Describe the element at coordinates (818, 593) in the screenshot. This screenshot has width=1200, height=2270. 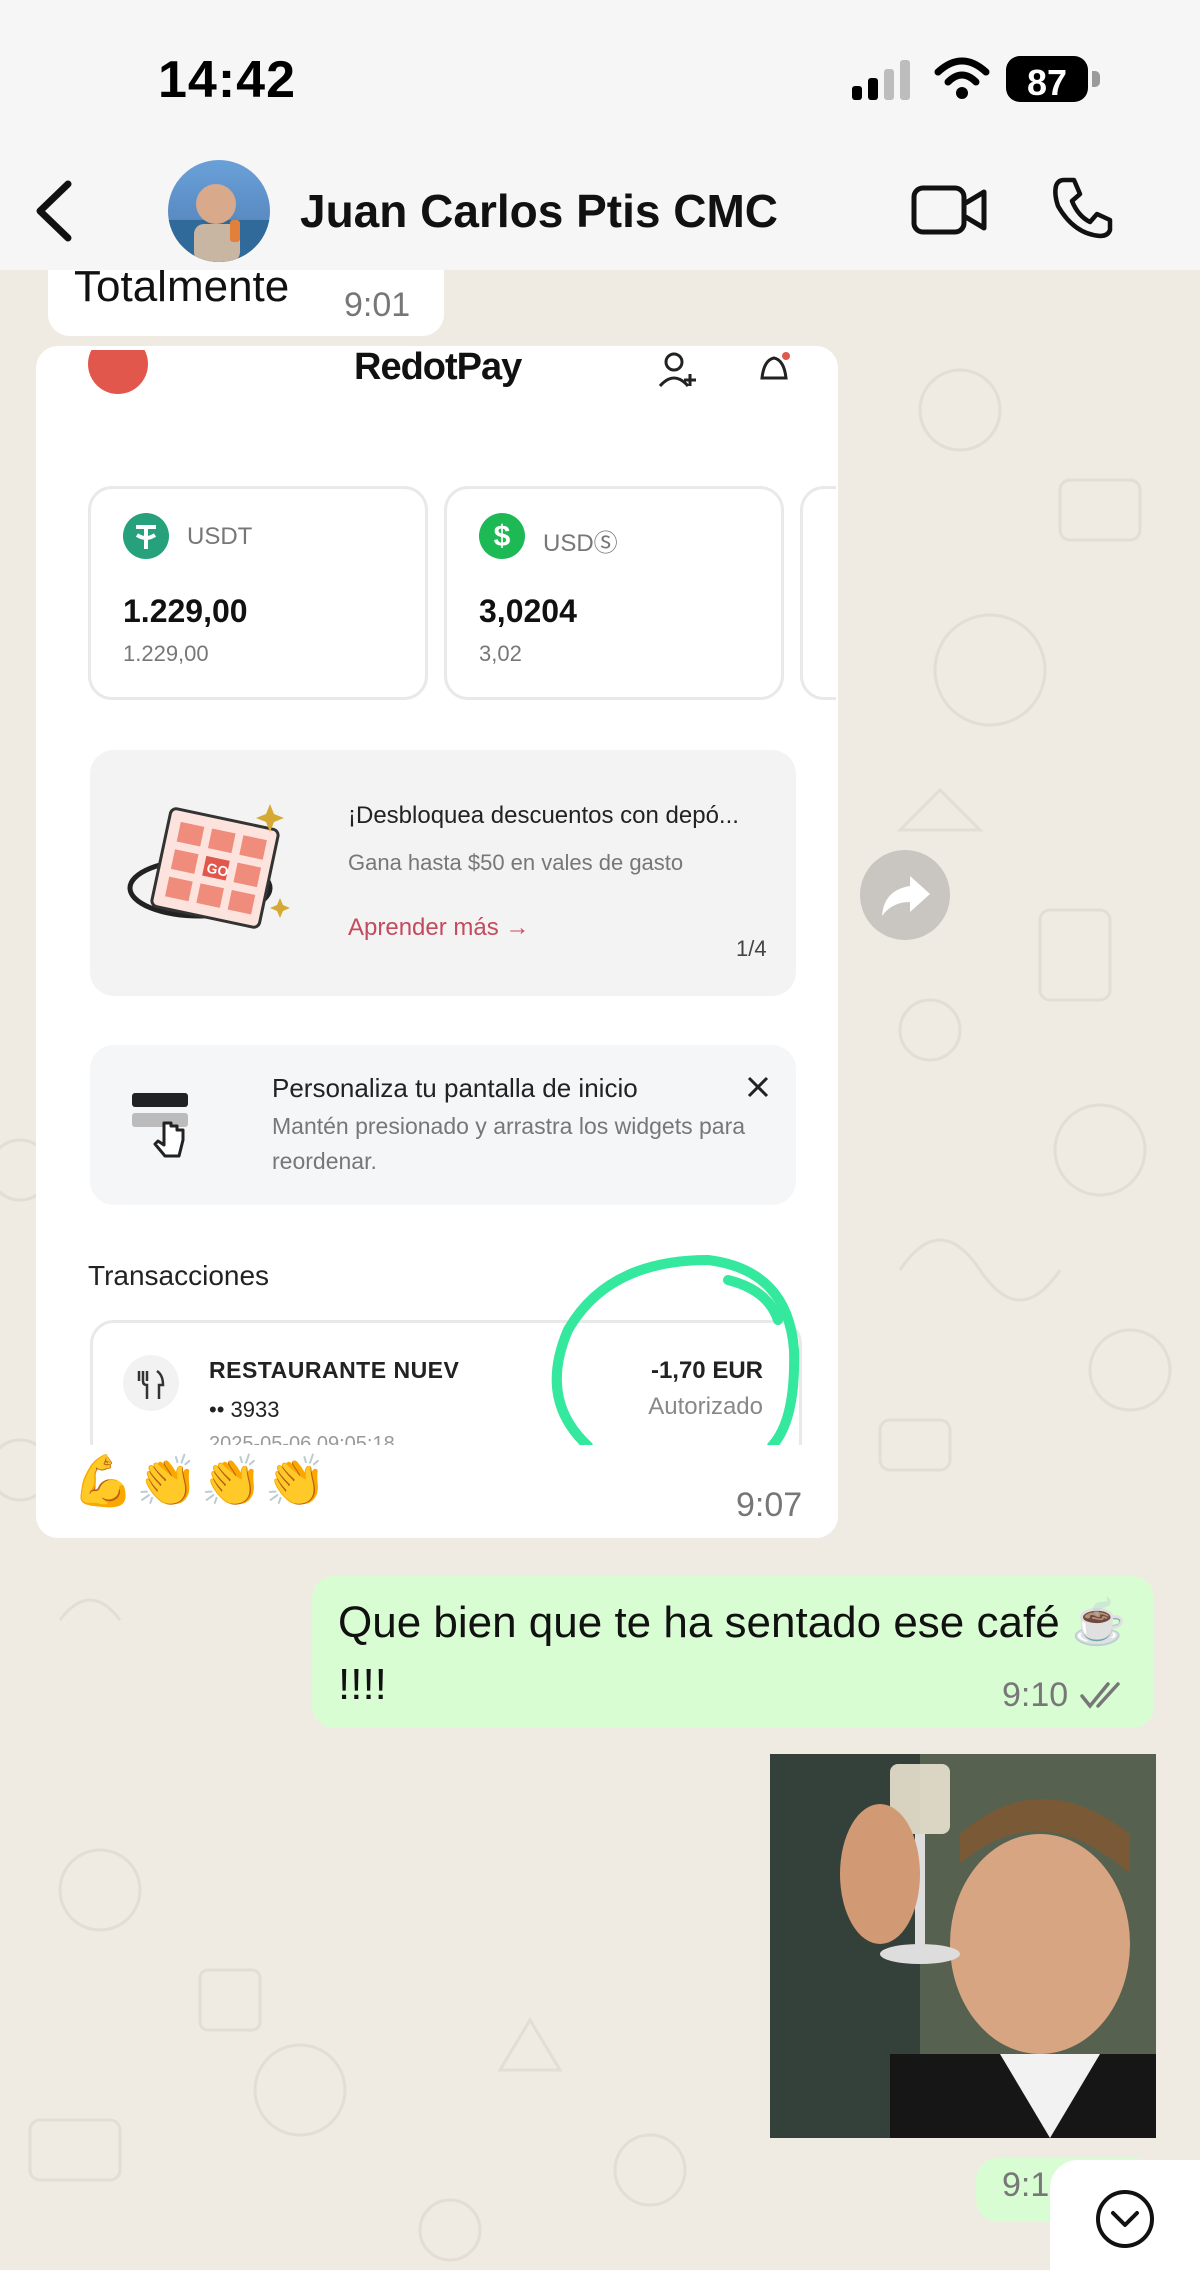
I see `coin-card-partial` at that location.